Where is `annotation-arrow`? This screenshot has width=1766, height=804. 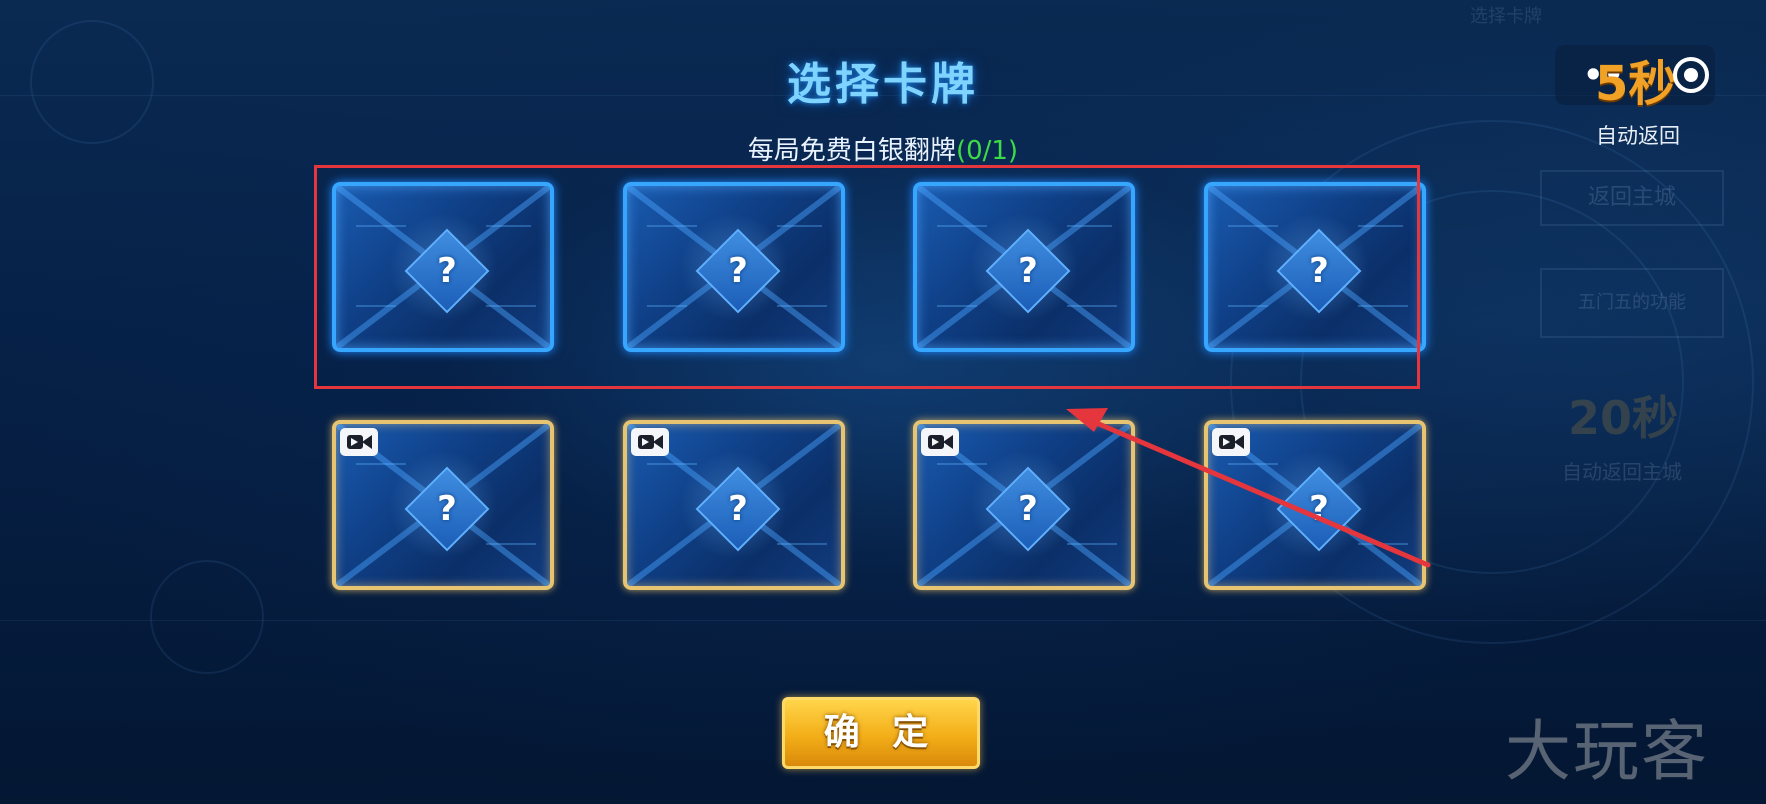
annotation-arrow is located at coordinates (1248, 488).